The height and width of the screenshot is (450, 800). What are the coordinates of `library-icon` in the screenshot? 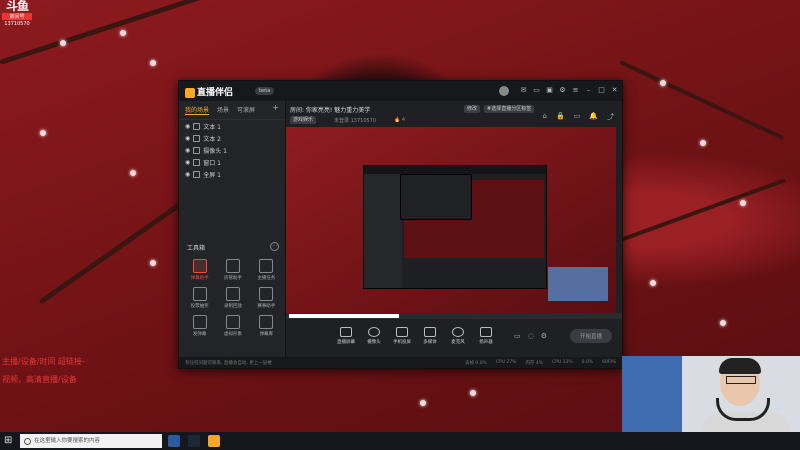 It's located at (266, 322).